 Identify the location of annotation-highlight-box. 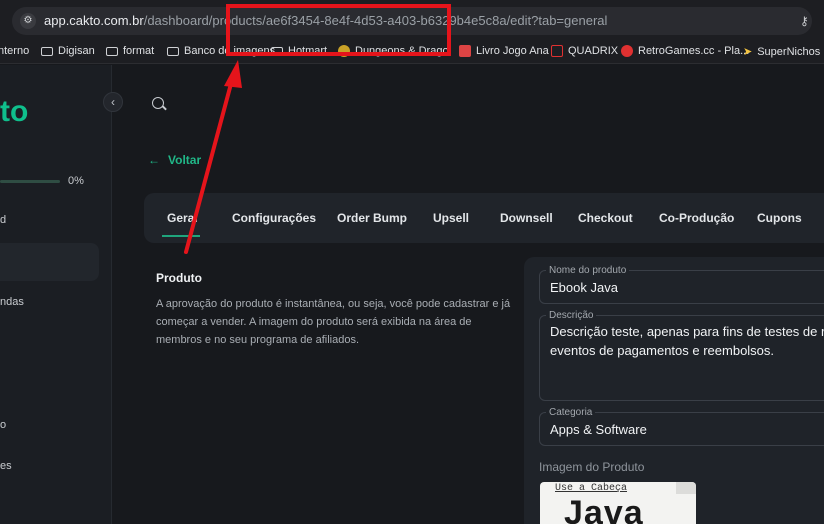
(338, 30).